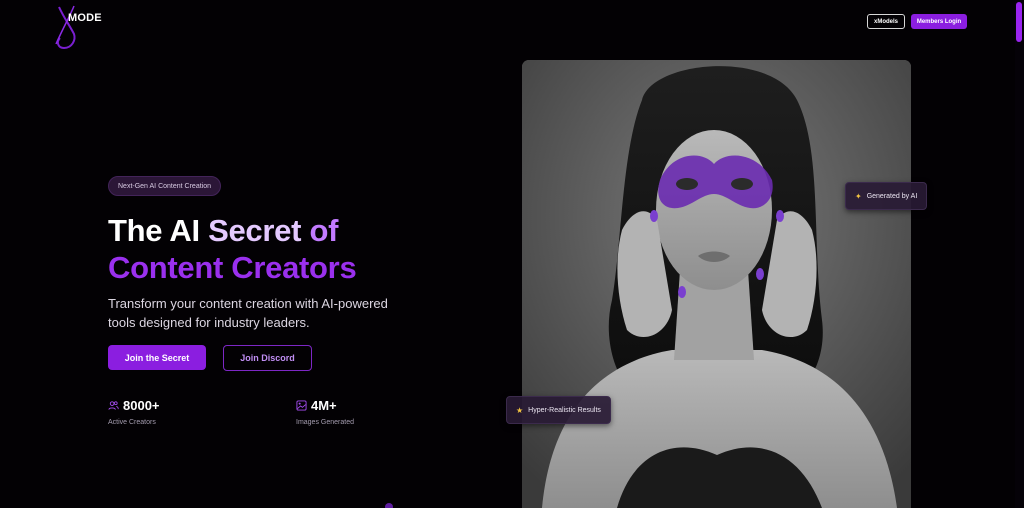 The width and height of the screenshot is (1024, 508). I want to click on users-icon, so click(113, 405).